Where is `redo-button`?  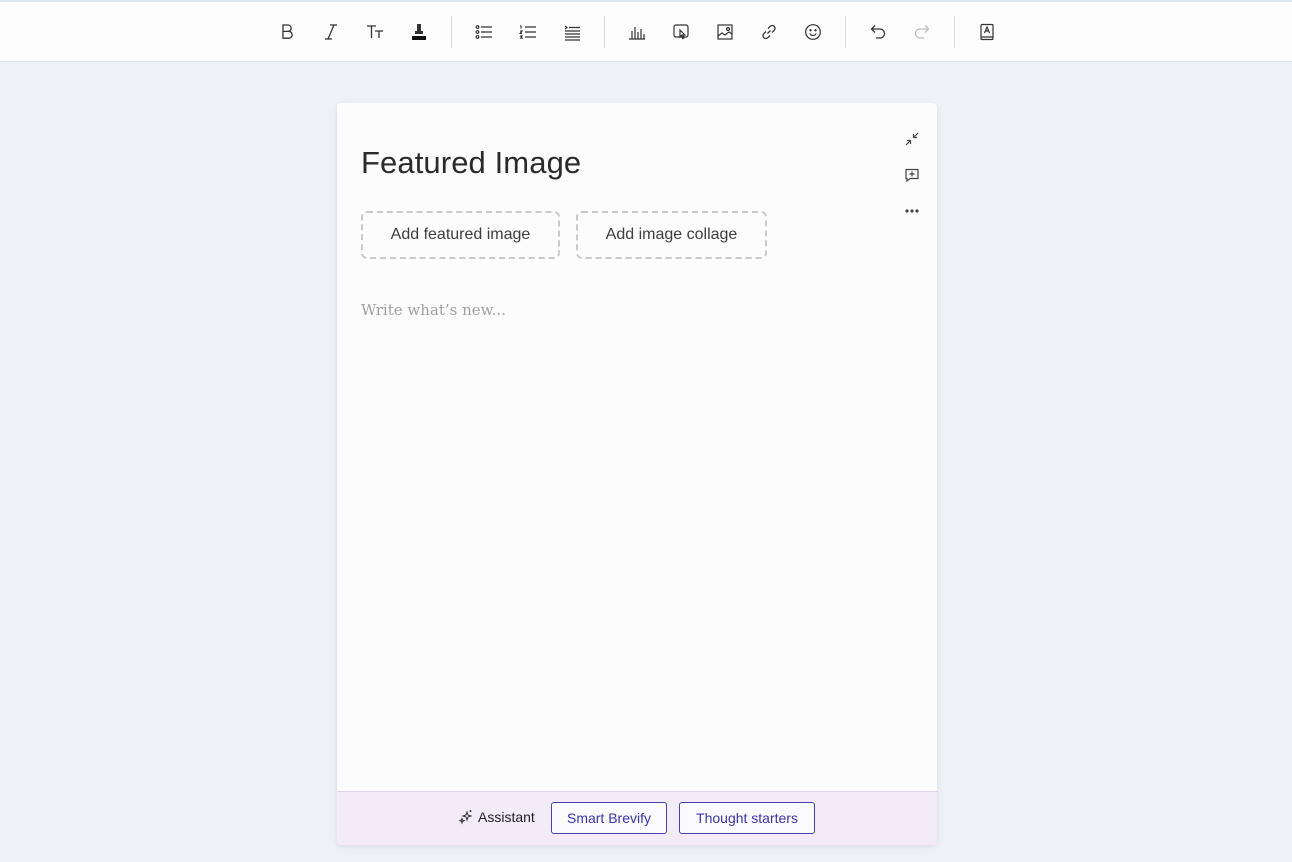 redo-button is located at coordinates (922, 32).